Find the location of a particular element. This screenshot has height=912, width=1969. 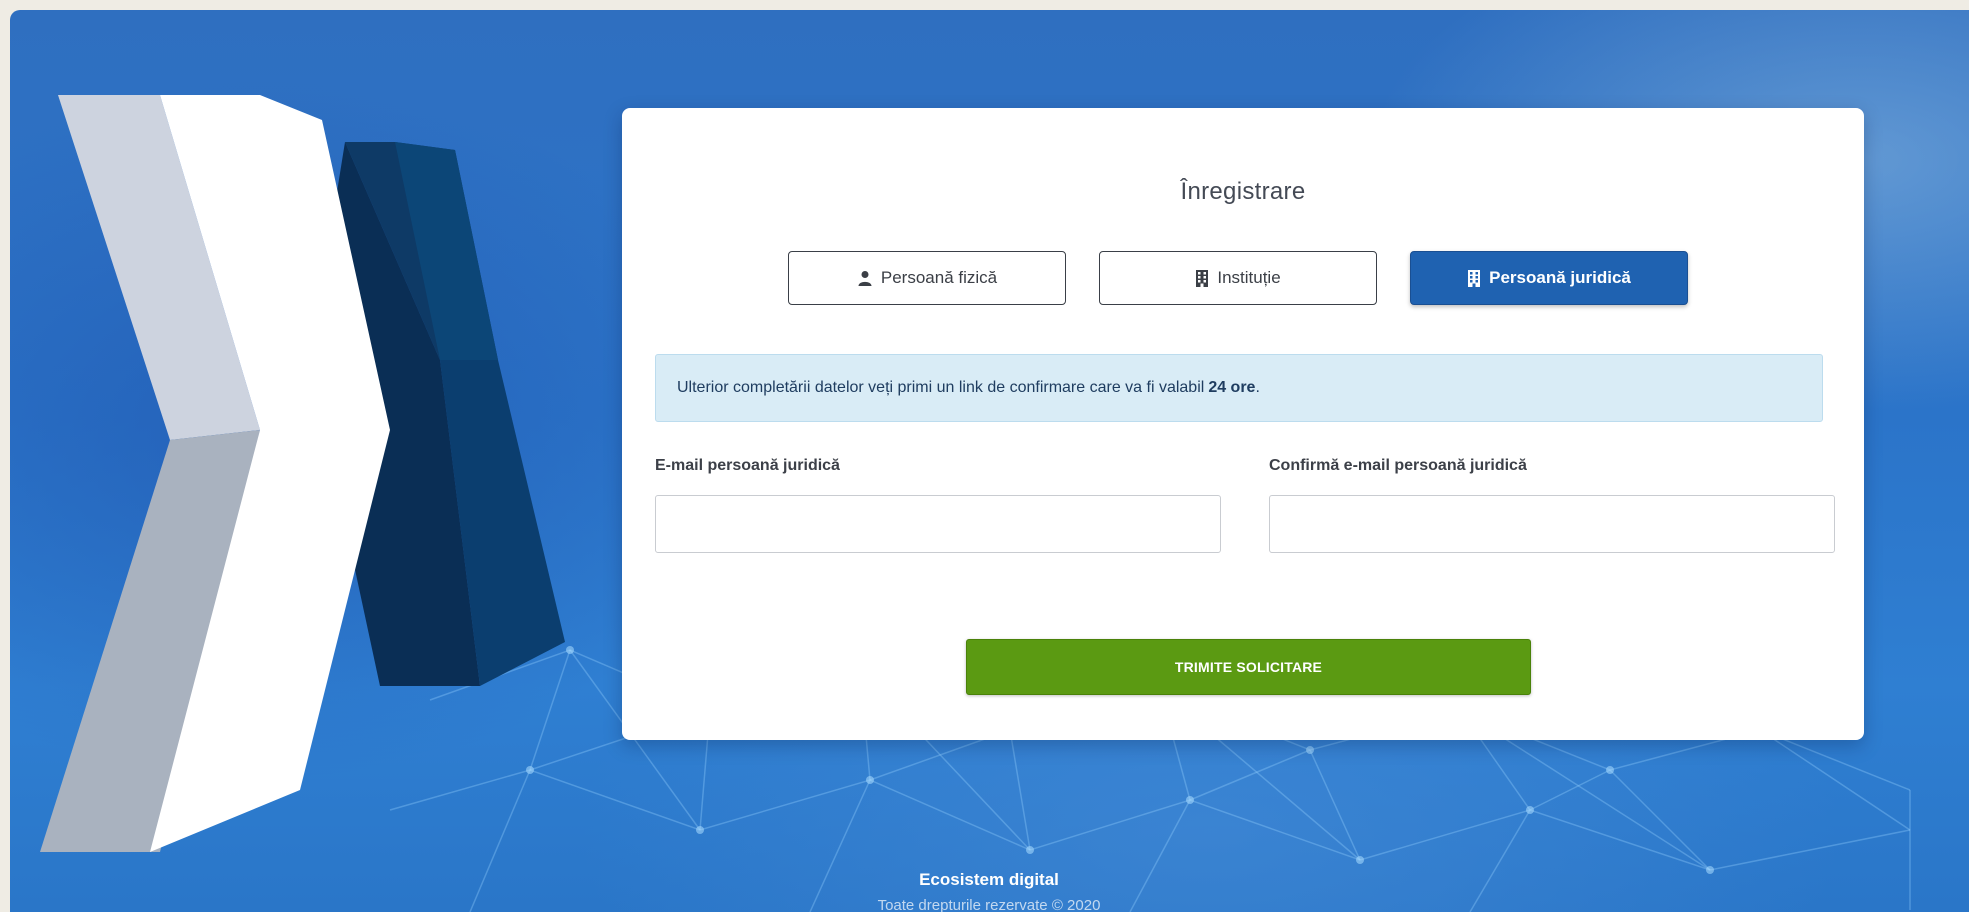

tab-label: Instituție is located at coordinates (1249, 277).